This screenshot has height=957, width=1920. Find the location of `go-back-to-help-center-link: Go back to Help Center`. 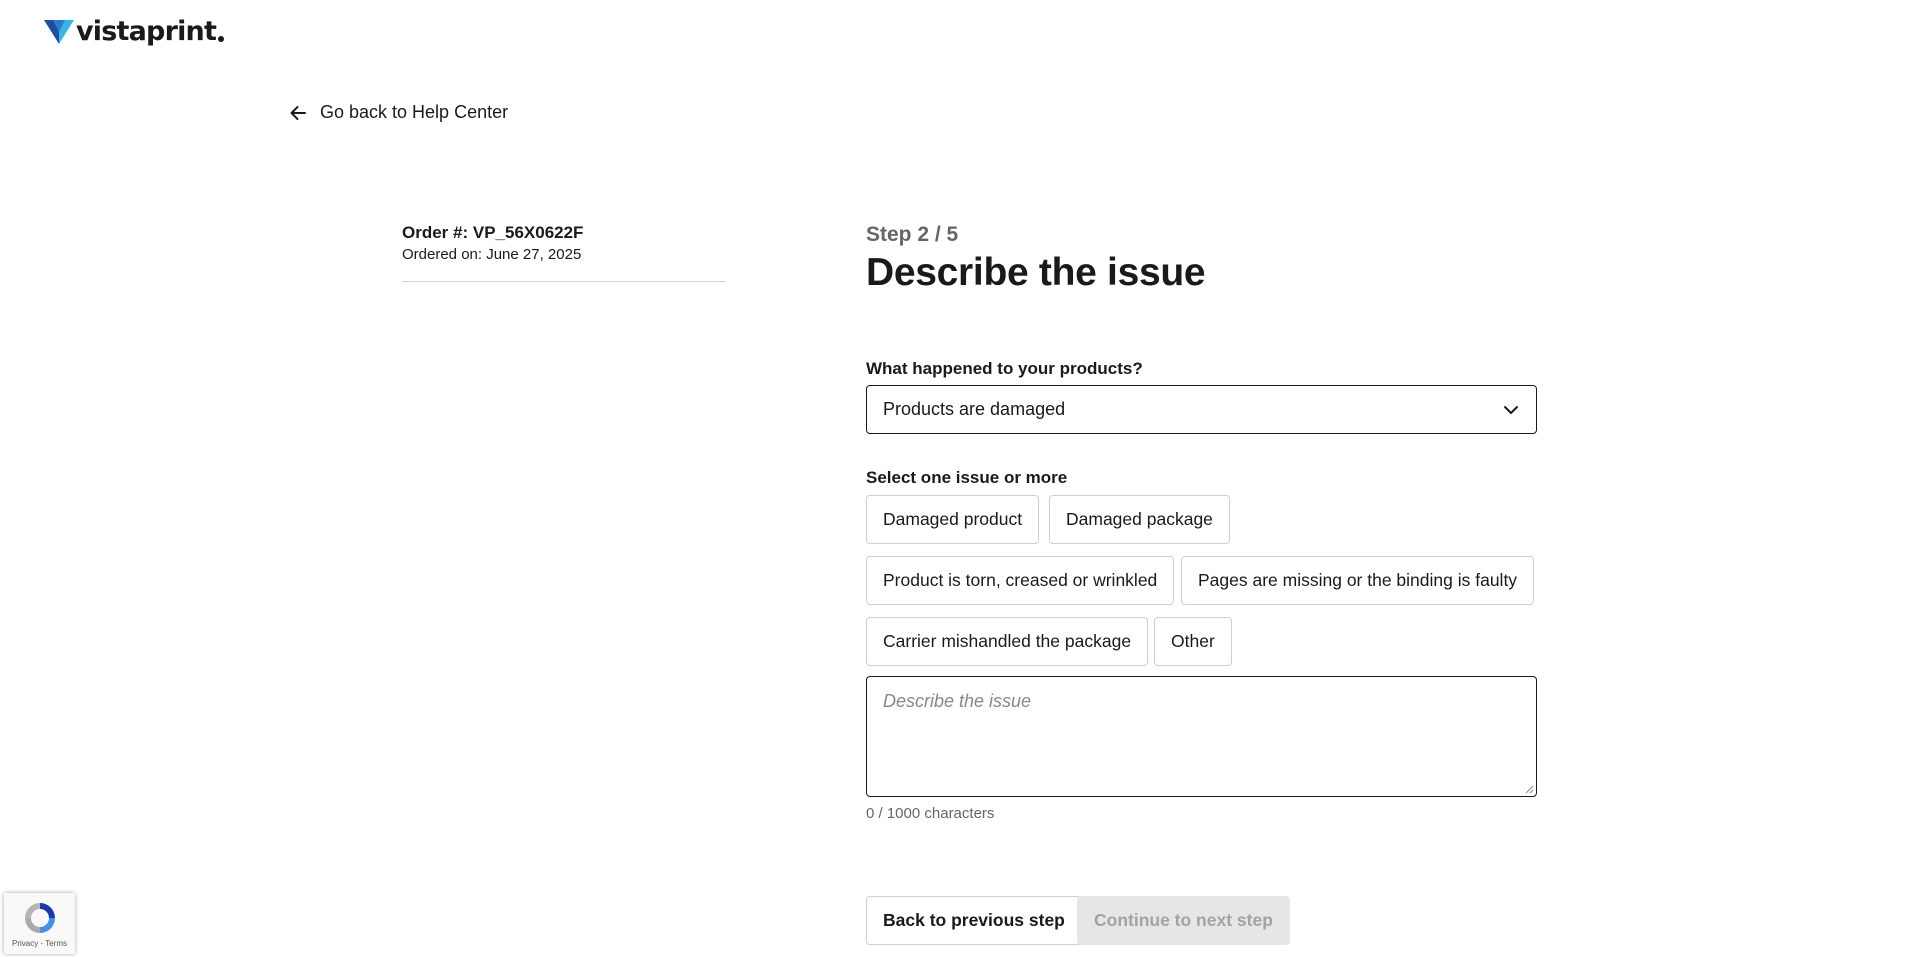

go-back-to-help-center-link: Go back to Help Center is located at coordinates (398, 112).